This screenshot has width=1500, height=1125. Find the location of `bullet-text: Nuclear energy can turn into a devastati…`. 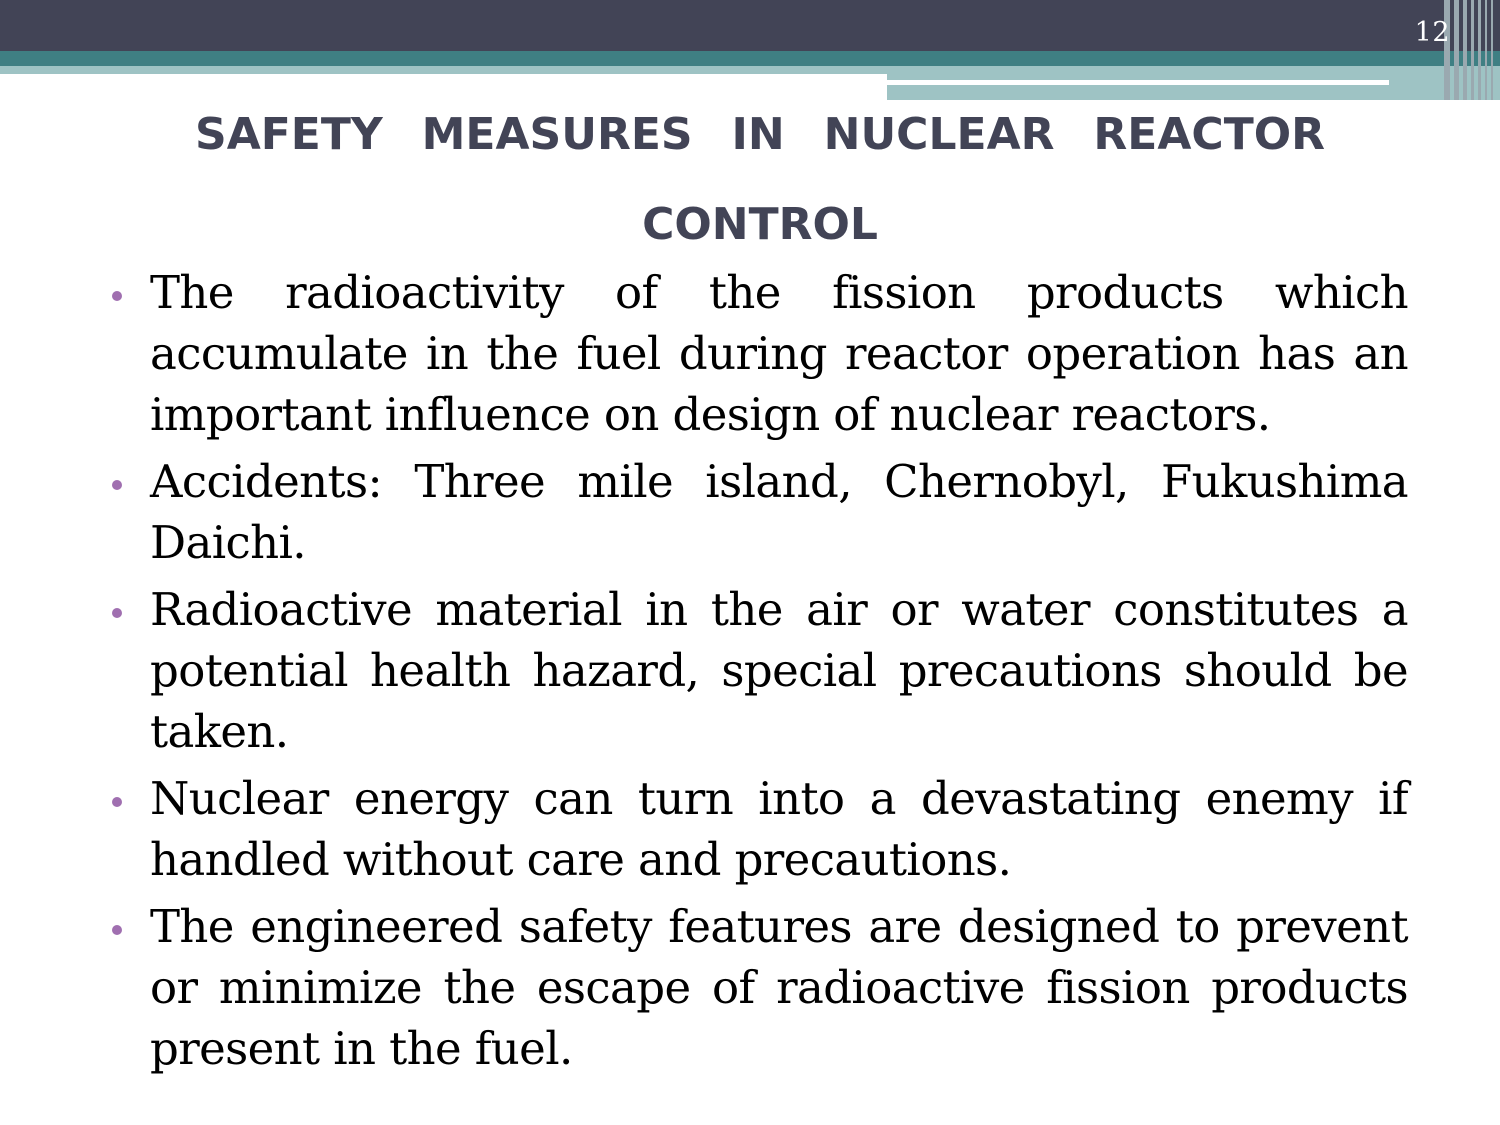

bullet-text: Nuclear energy can turn into a devastati… is located at coordinates (779, 829).